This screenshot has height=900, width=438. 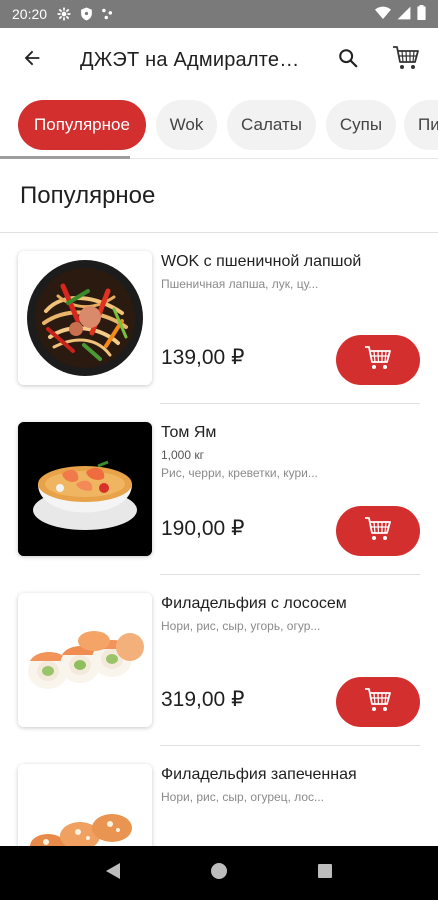 What do you see at coordinates (271, 125) in the screenshot?
I see `tab-salads: Салаты` at bounding box center [271, 125].